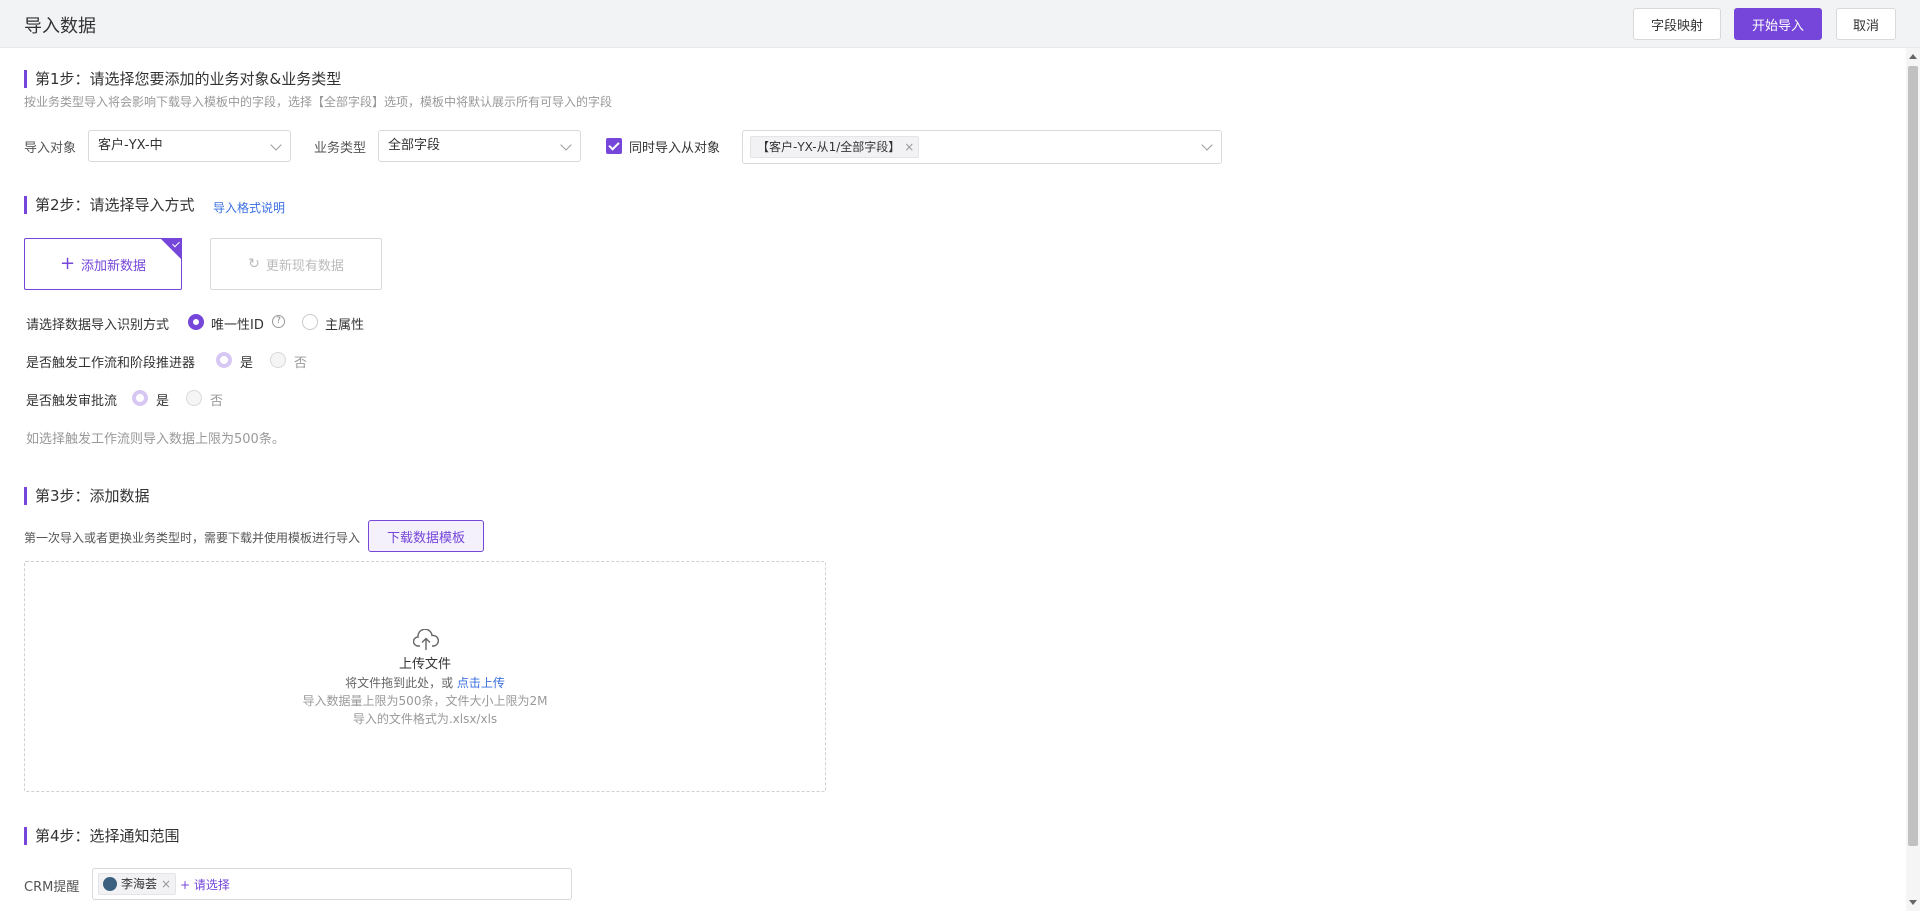 Image resolution: width=1920 pixels, height=911 pixels. What do you see at coordinates (982, 147) in the screenshot?
I see `sub-object-select: 【客户-YX-从1/全部字段】 ×` at bounding box center [982, 147].